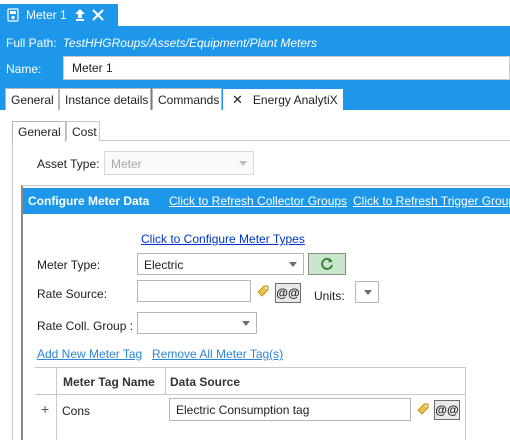 The image size is (510, 440). What do you see at coordinates (197, 323) in the screenshot?
I see `rate-coll-group-select` at bounding box center [197, 323].